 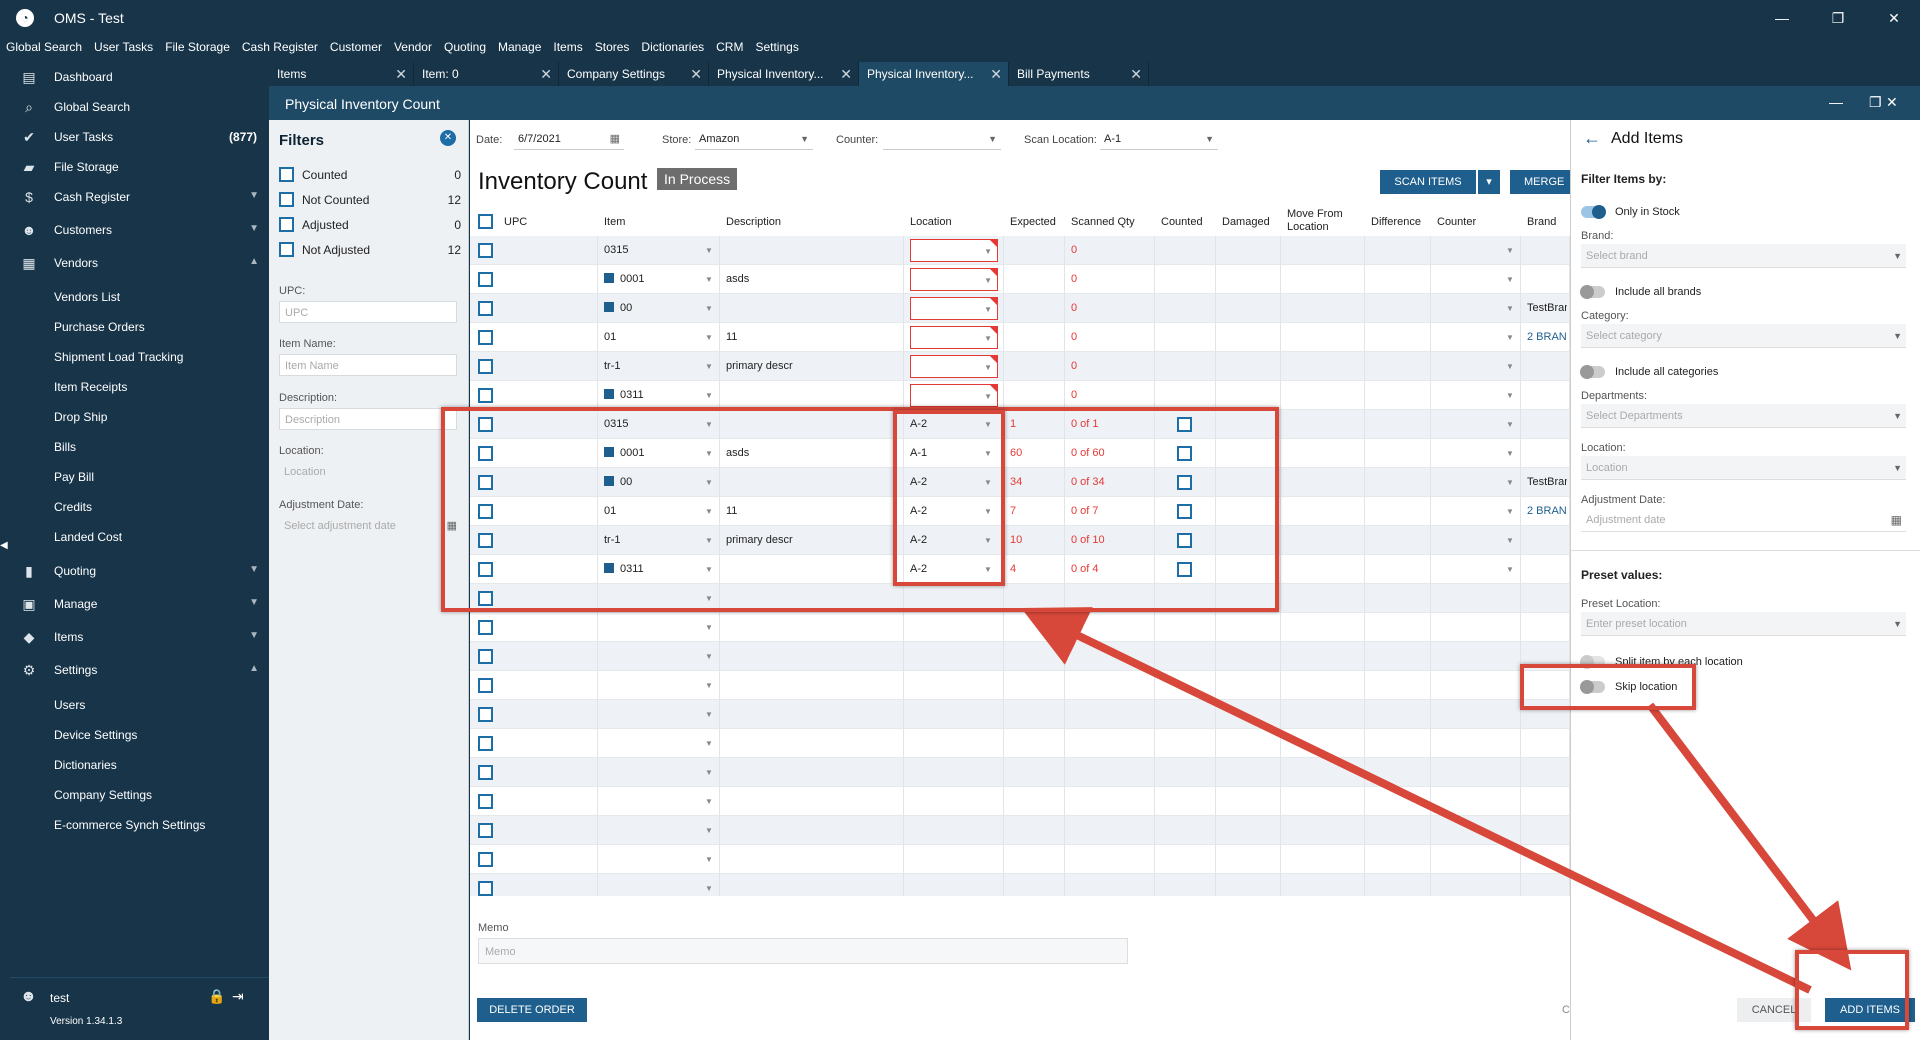 I want to click on filter-counted: Counted 0, so click(x=370, y=175).